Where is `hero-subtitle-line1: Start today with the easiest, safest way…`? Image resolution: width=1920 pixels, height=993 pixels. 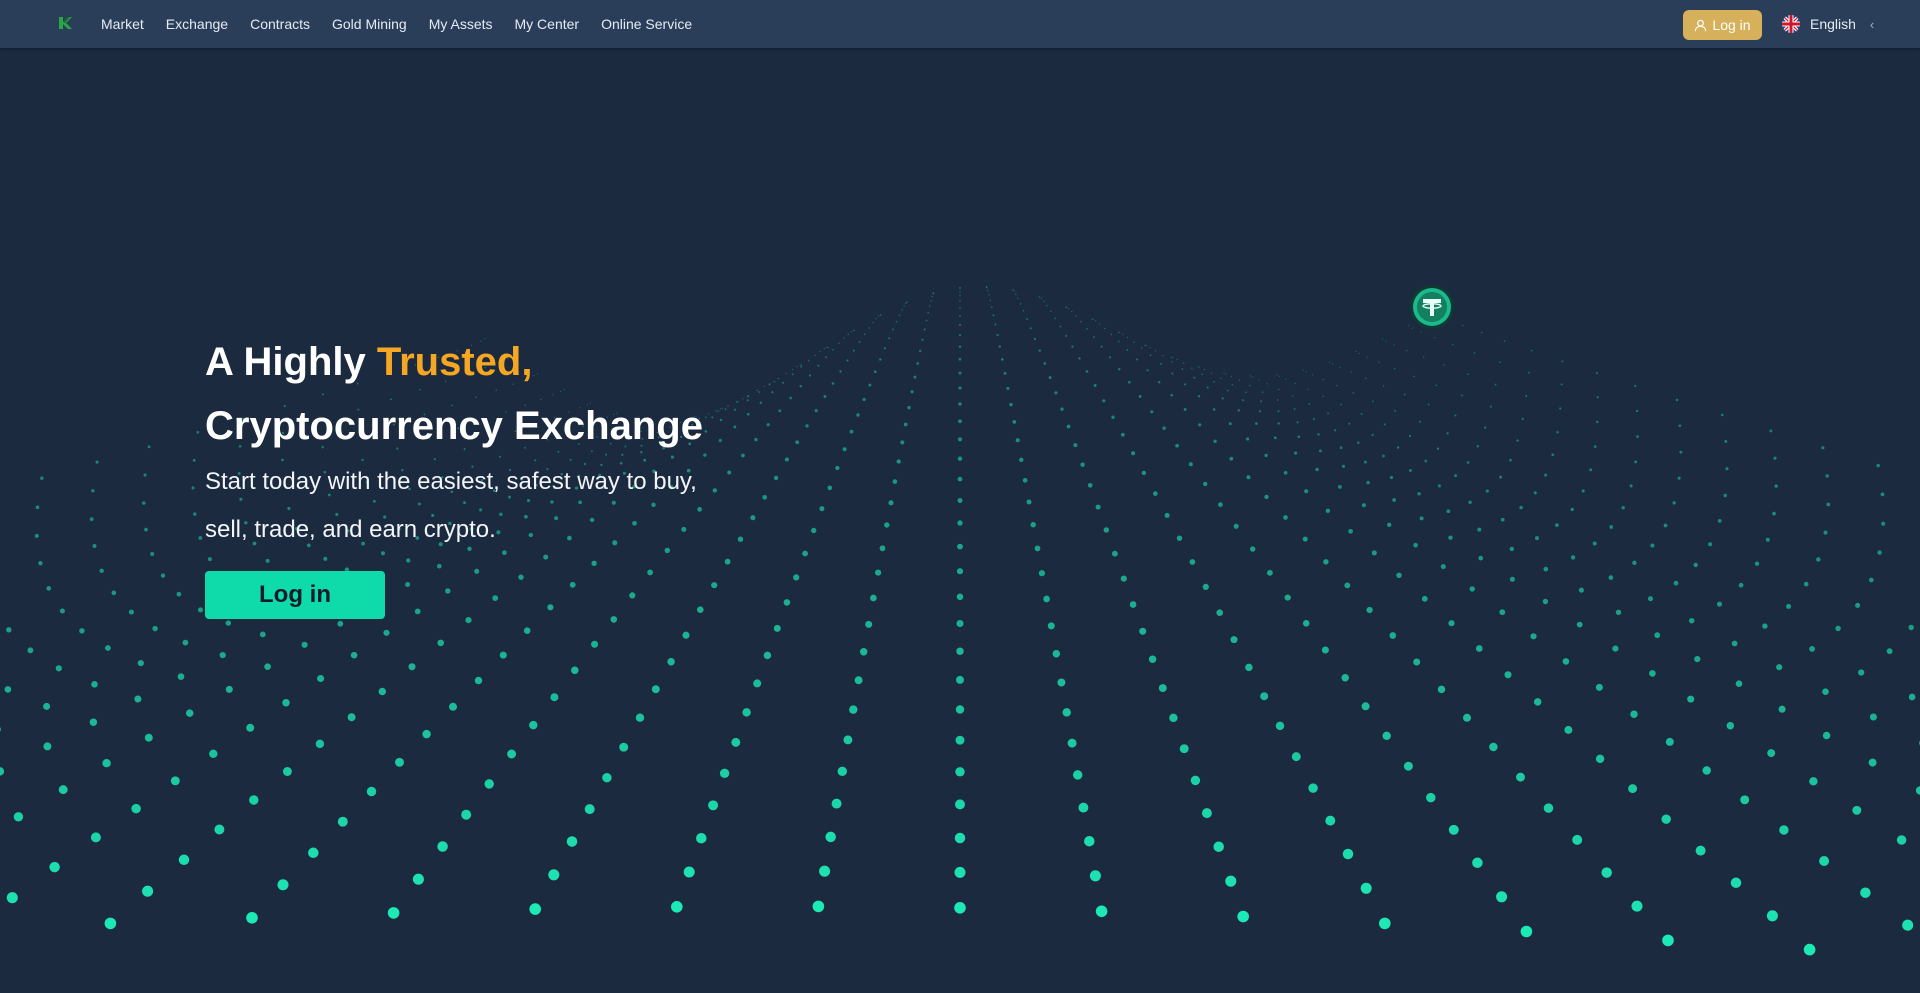
hero-subtitle-line1: Start today with the easiest, safest way… is located at coordinates (451, 481).